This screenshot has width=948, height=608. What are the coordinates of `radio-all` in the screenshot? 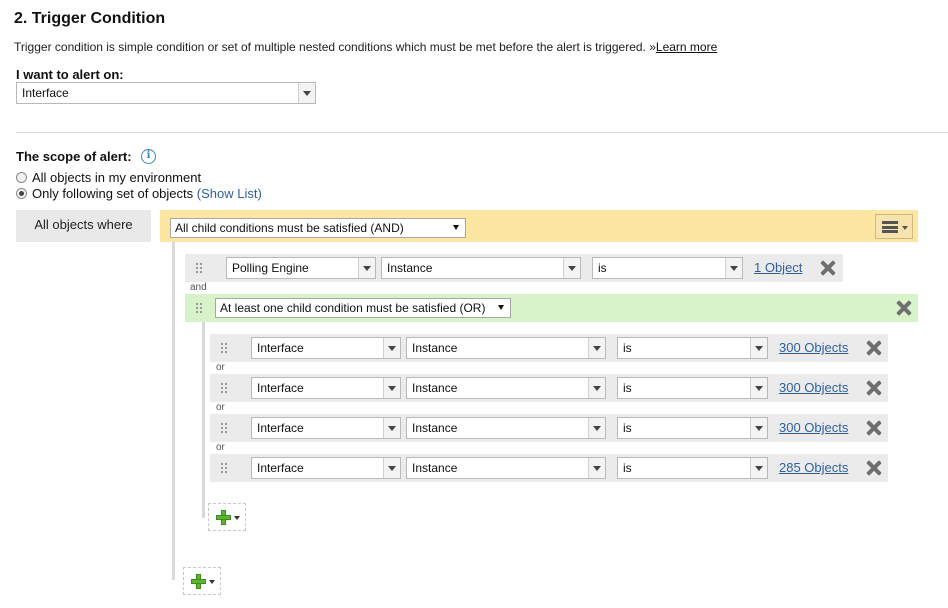 It's located at (21, 177).